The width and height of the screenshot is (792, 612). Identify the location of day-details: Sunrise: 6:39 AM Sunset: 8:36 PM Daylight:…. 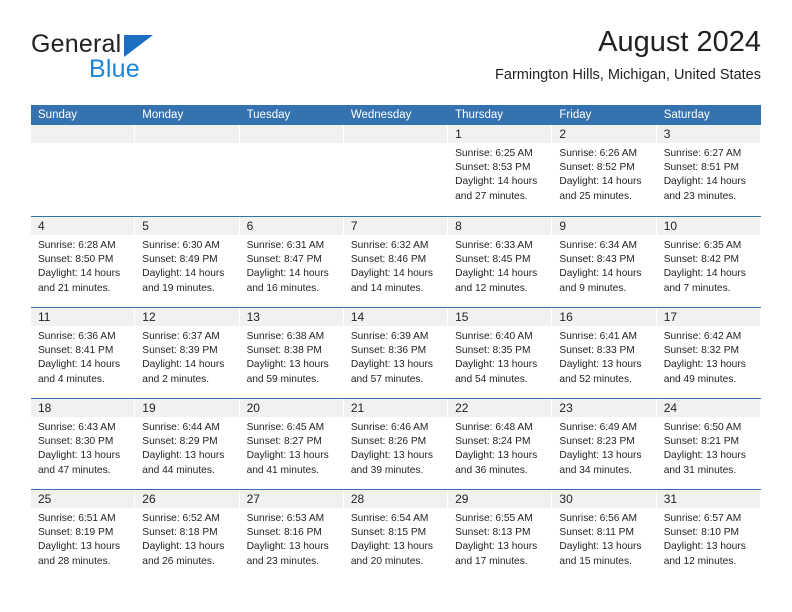
(396, 356).